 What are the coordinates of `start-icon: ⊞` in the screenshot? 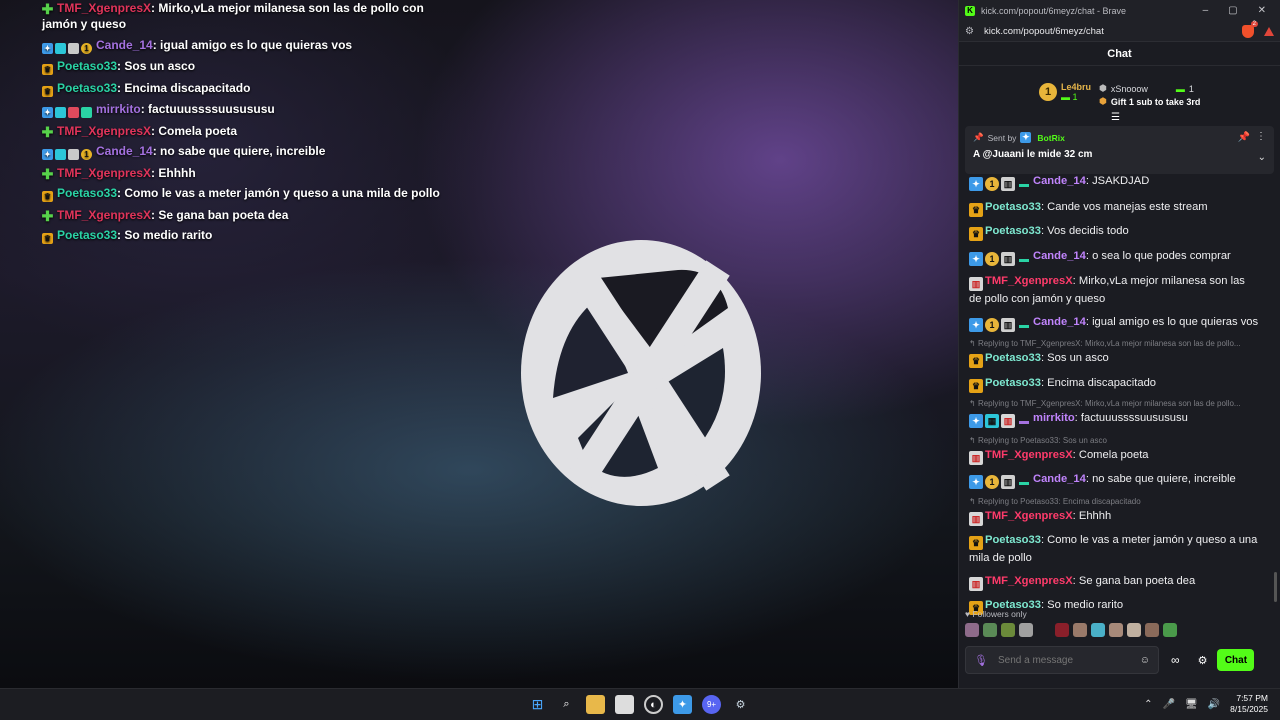 It's located at (537, 704).